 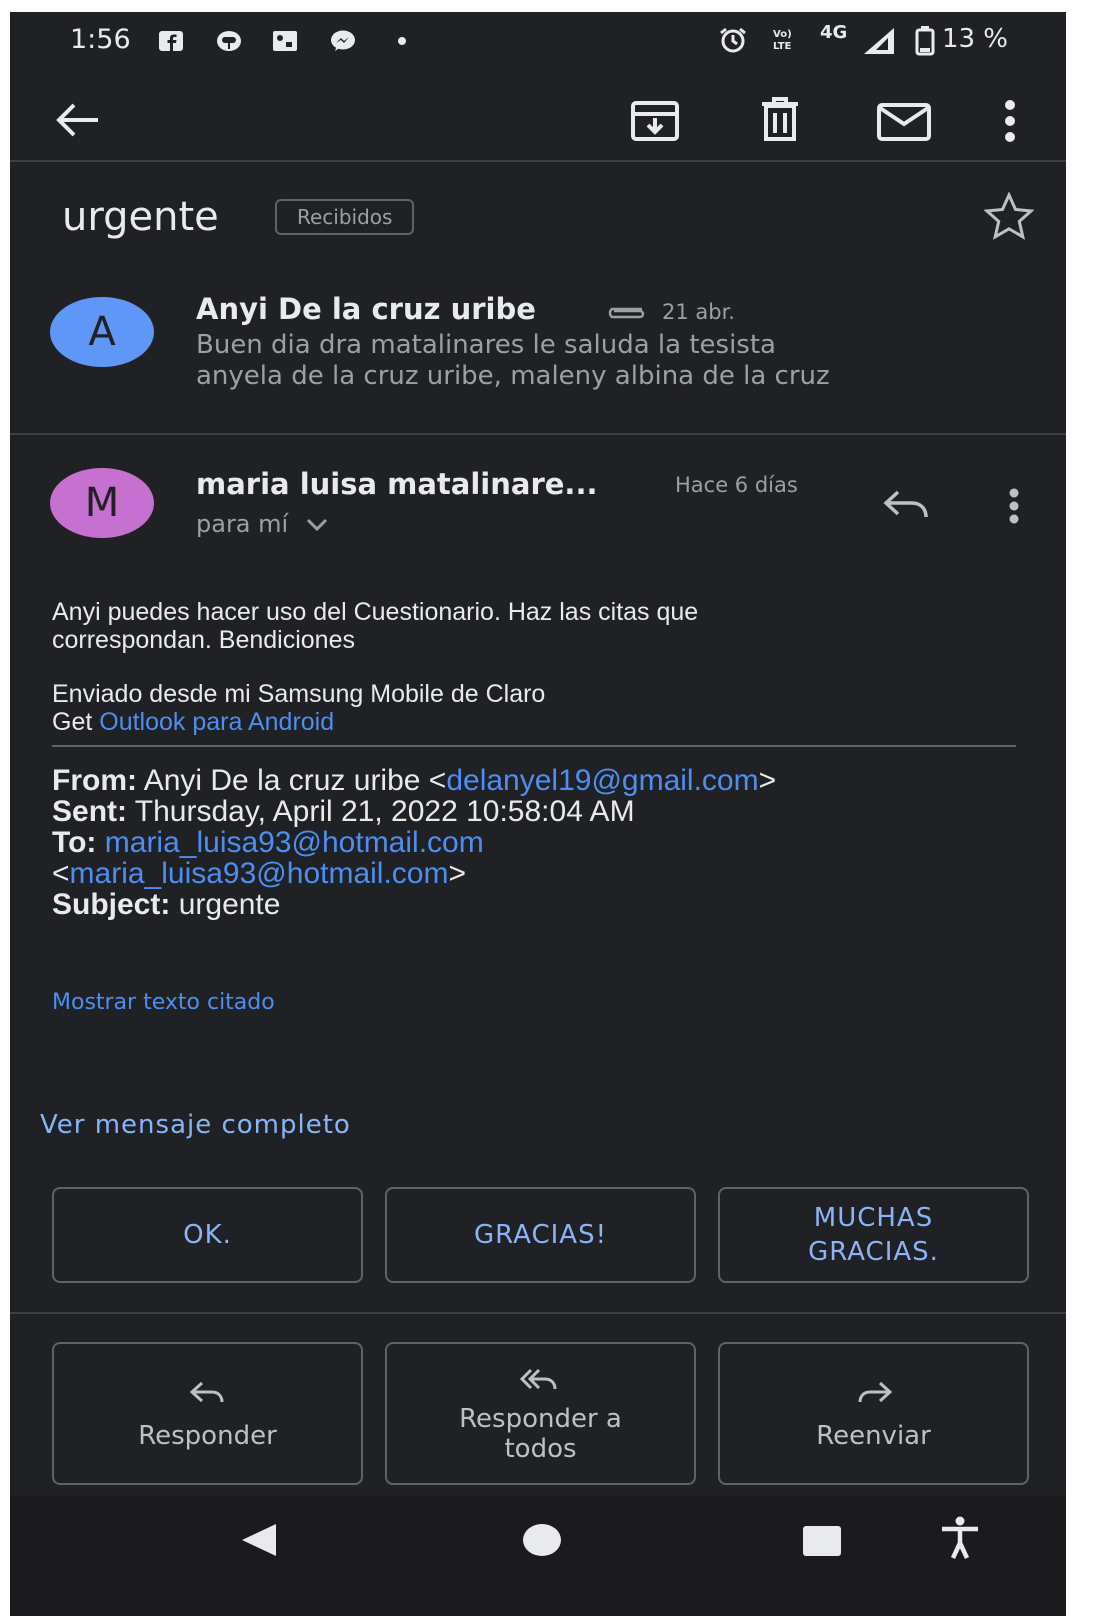 I want to click on nav-back-icon, so click(x=258, y=1540).